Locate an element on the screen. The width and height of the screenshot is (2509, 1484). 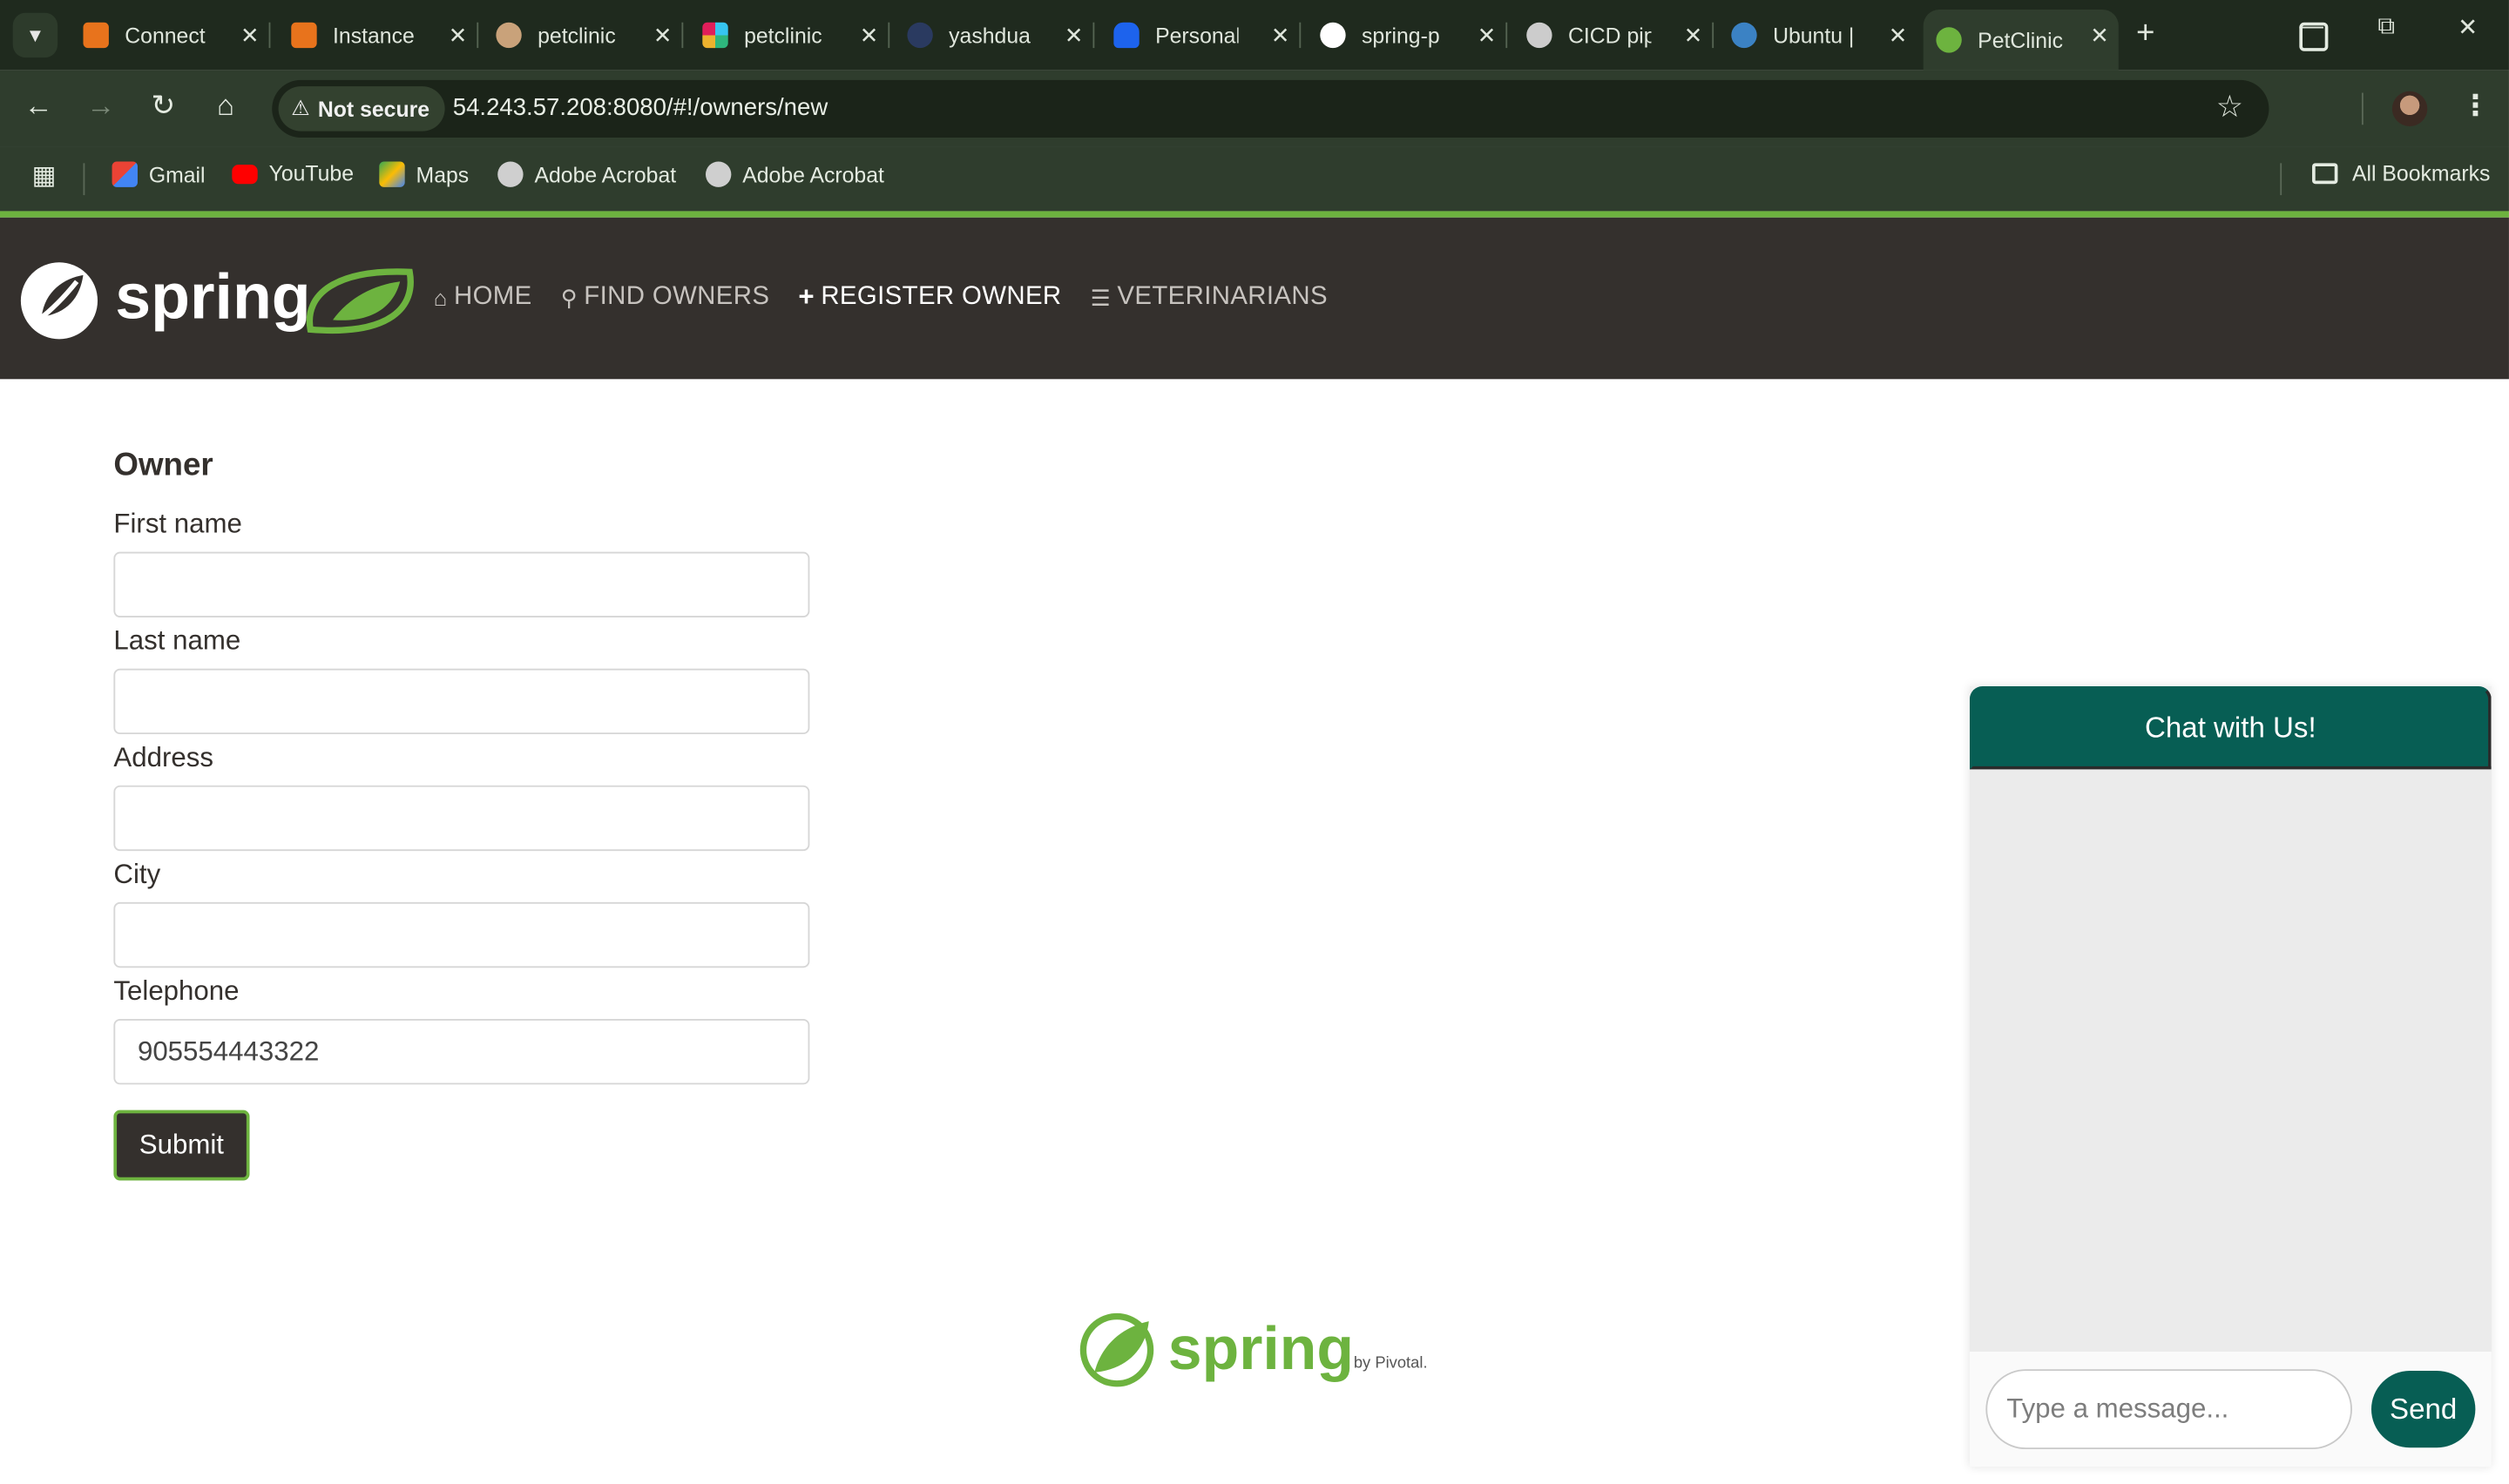
nav-find-owners: ⚲ FIND OWNERS is located at coordinates (665, 298).